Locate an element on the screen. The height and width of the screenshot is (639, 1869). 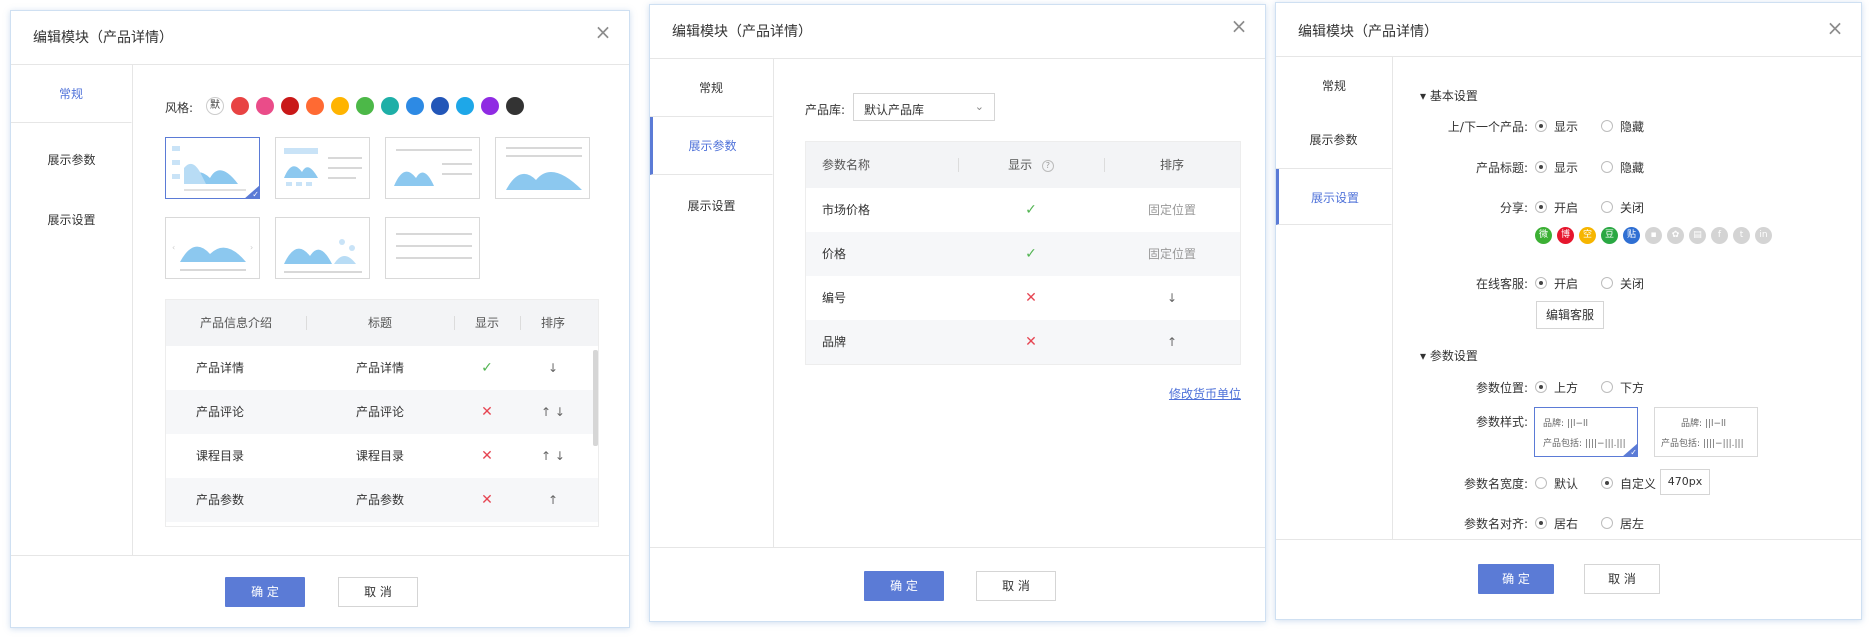
product-title-show-radio is located at coordinates (1541, 167).